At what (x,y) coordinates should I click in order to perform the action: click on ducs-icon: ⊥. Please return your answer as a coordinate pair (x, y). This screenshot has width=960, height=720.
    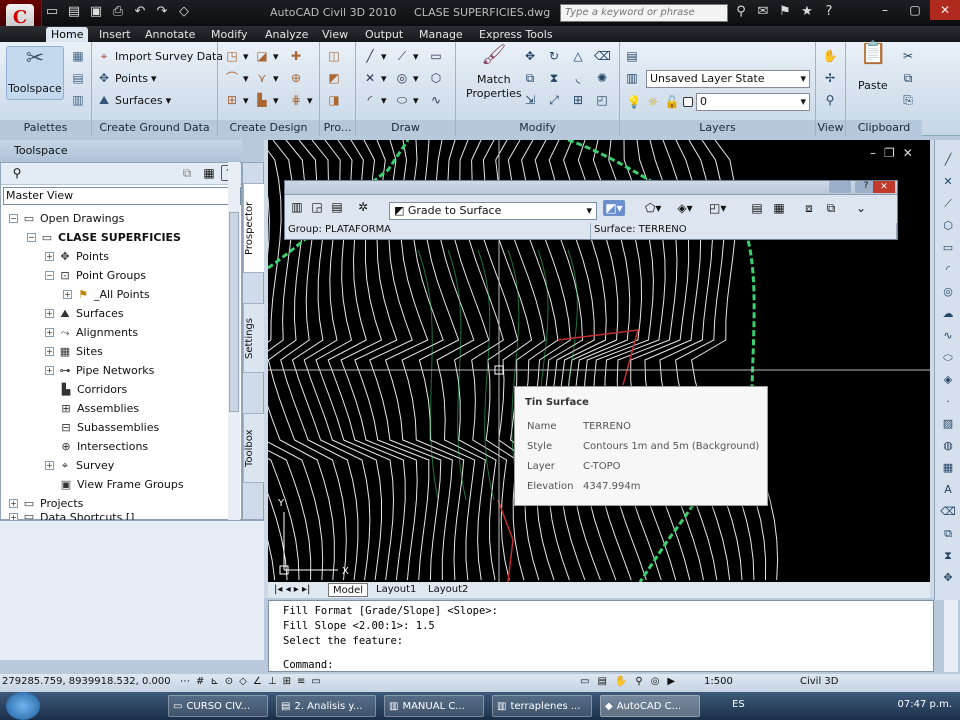
    Looking at the image, I should click on (272, 681).